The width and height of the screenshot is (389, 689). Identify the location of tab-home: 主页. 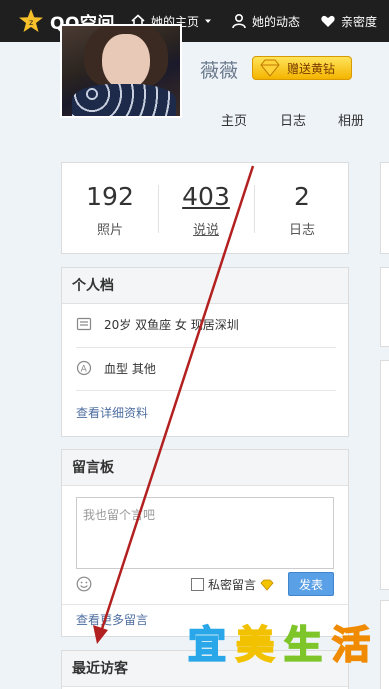
(234, 119).